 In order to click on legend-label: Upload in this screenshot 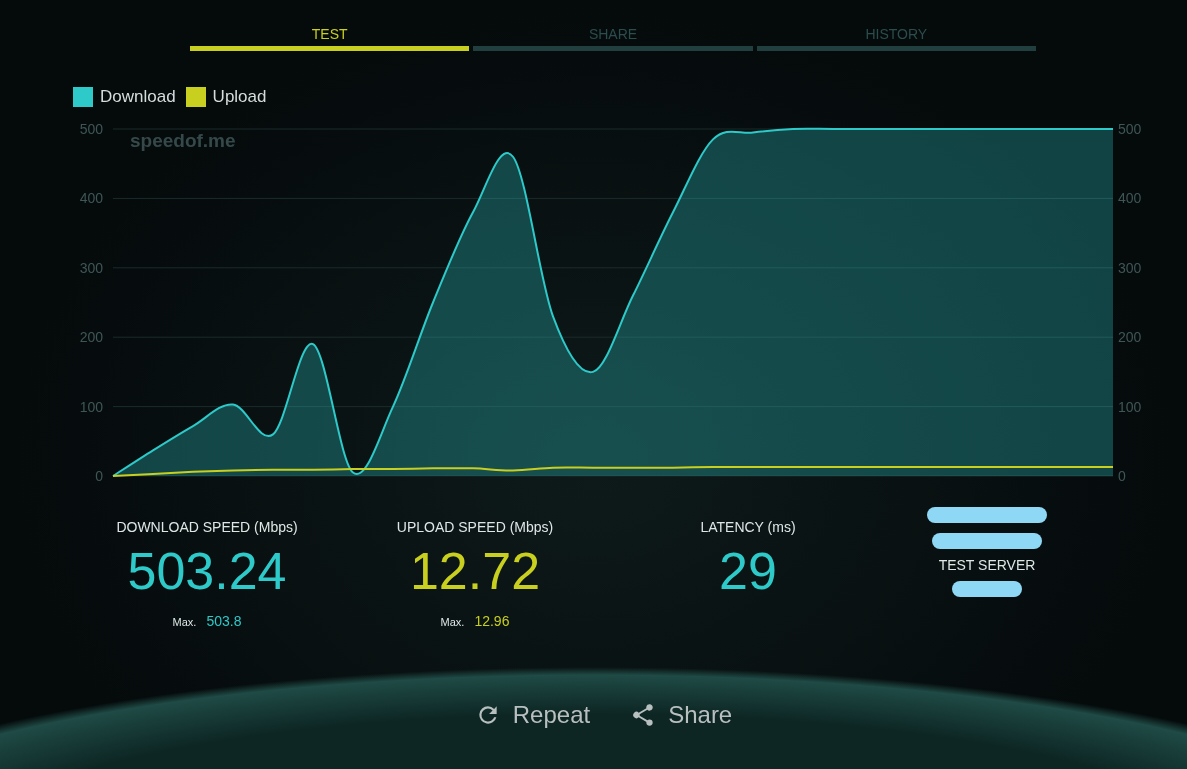, I will do `click(239, 97)`.